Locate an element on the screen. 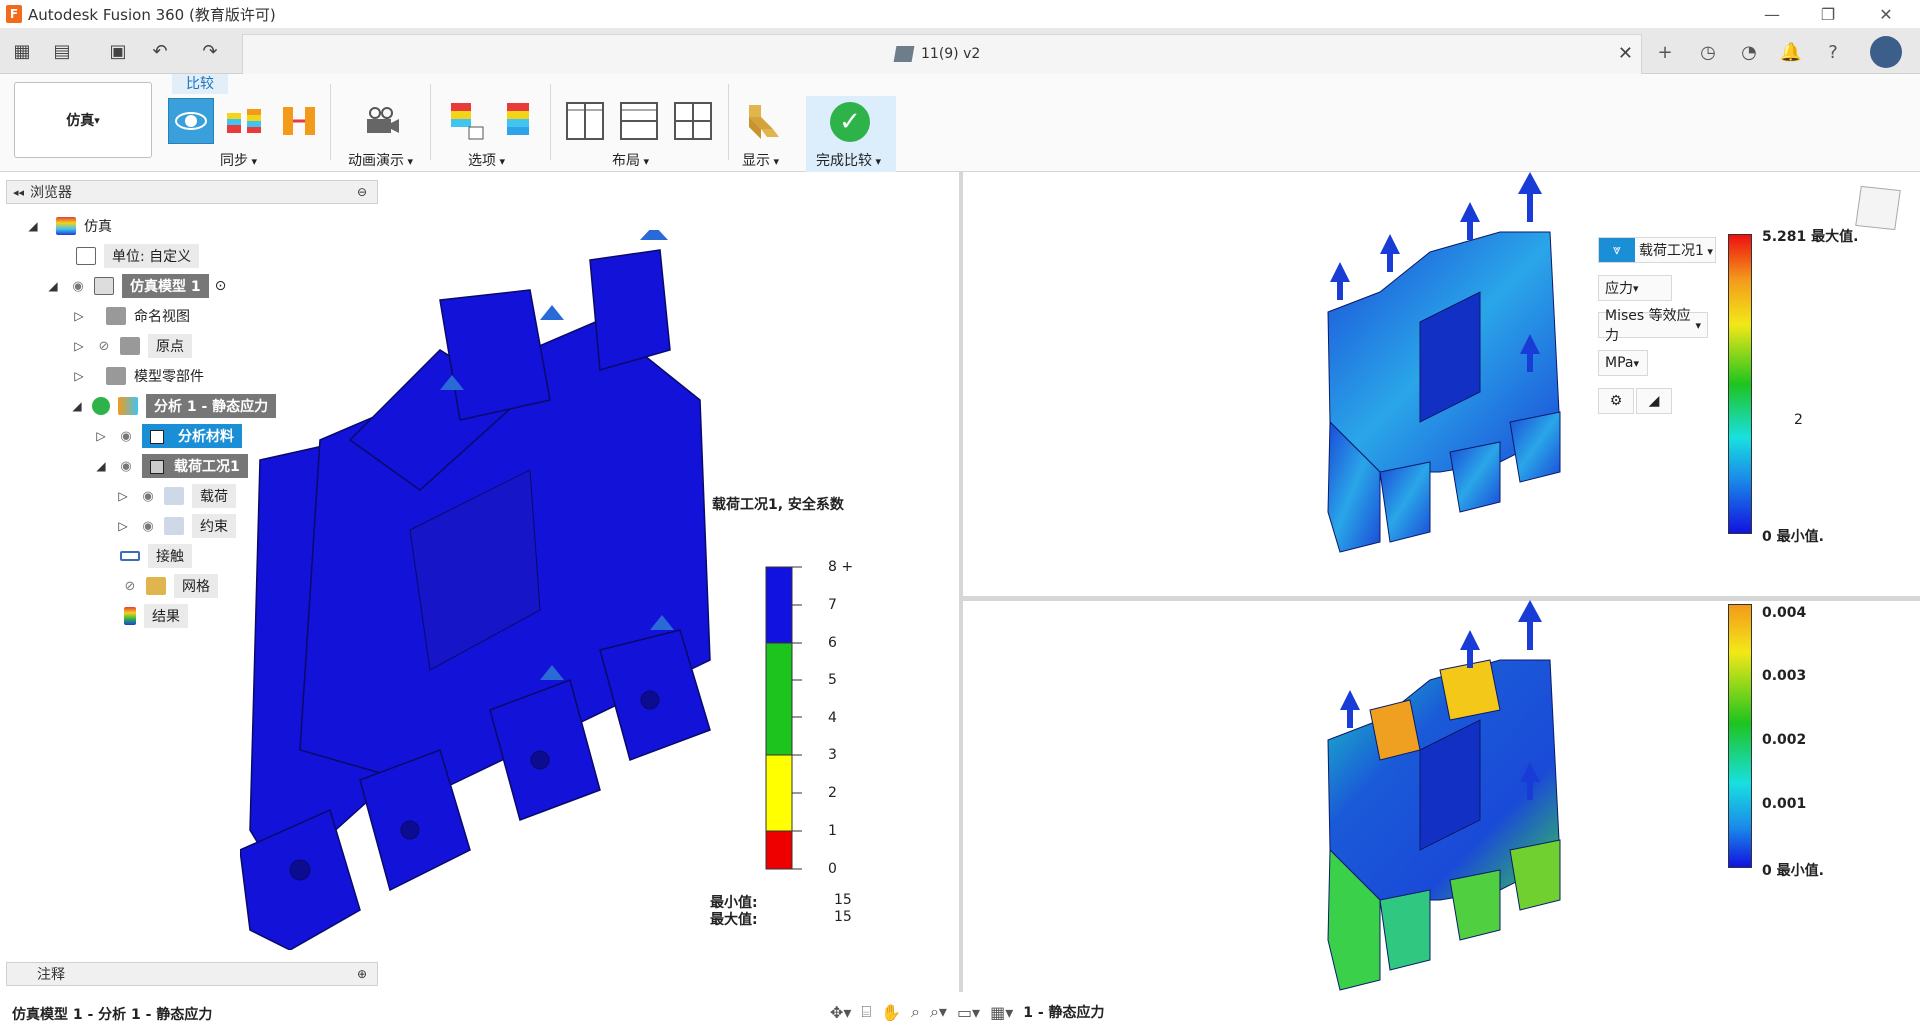 Image resolution: width=1920 pixels, height=1028 pixels. settings-gear-icon: ⚙ is located at coordinates (1616, 401).